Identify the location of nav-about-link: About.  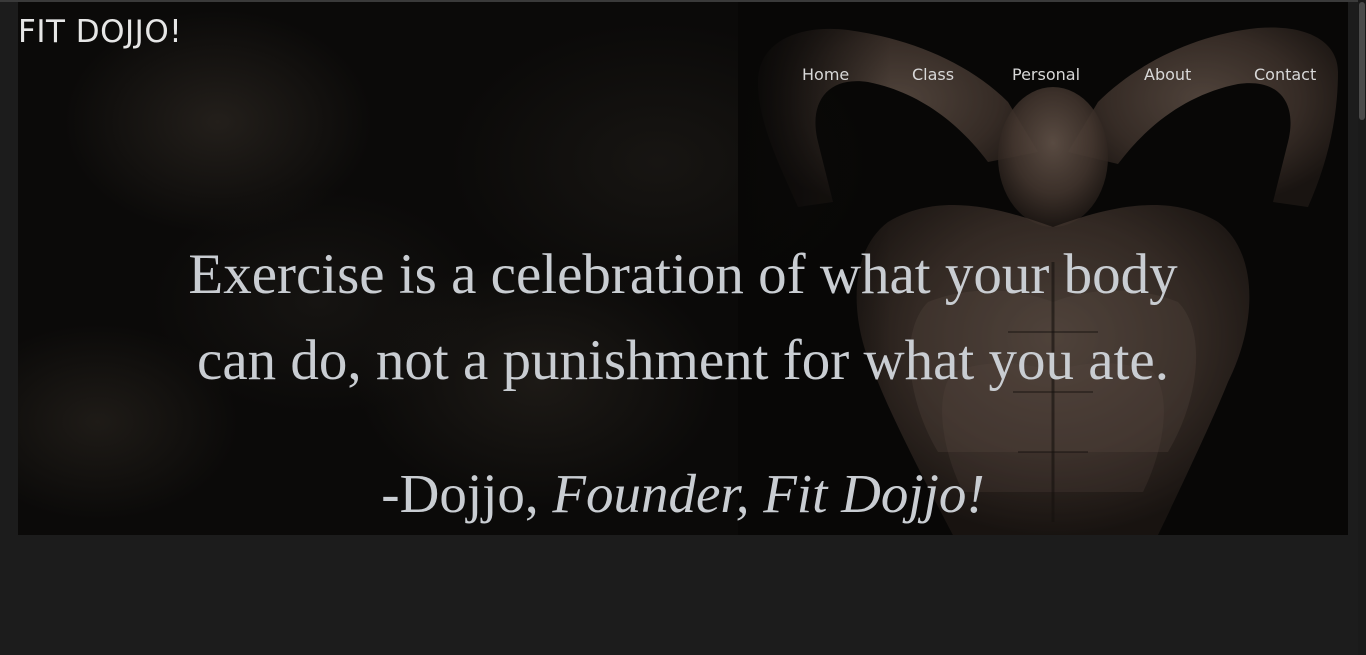
(1167, 74).